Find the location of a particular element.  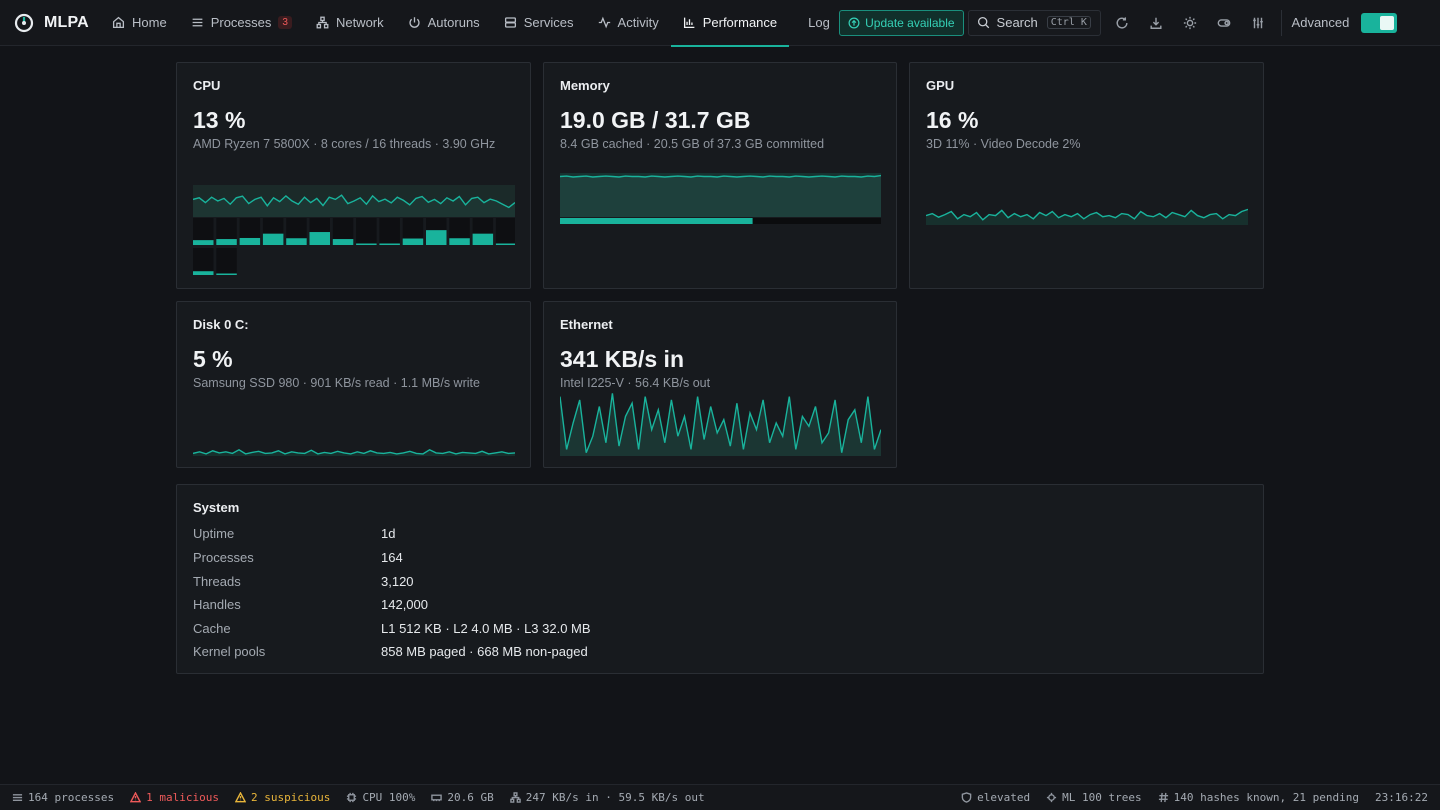

status-suspicious-text: 2 suspicious is located at coordinates (290, 797).